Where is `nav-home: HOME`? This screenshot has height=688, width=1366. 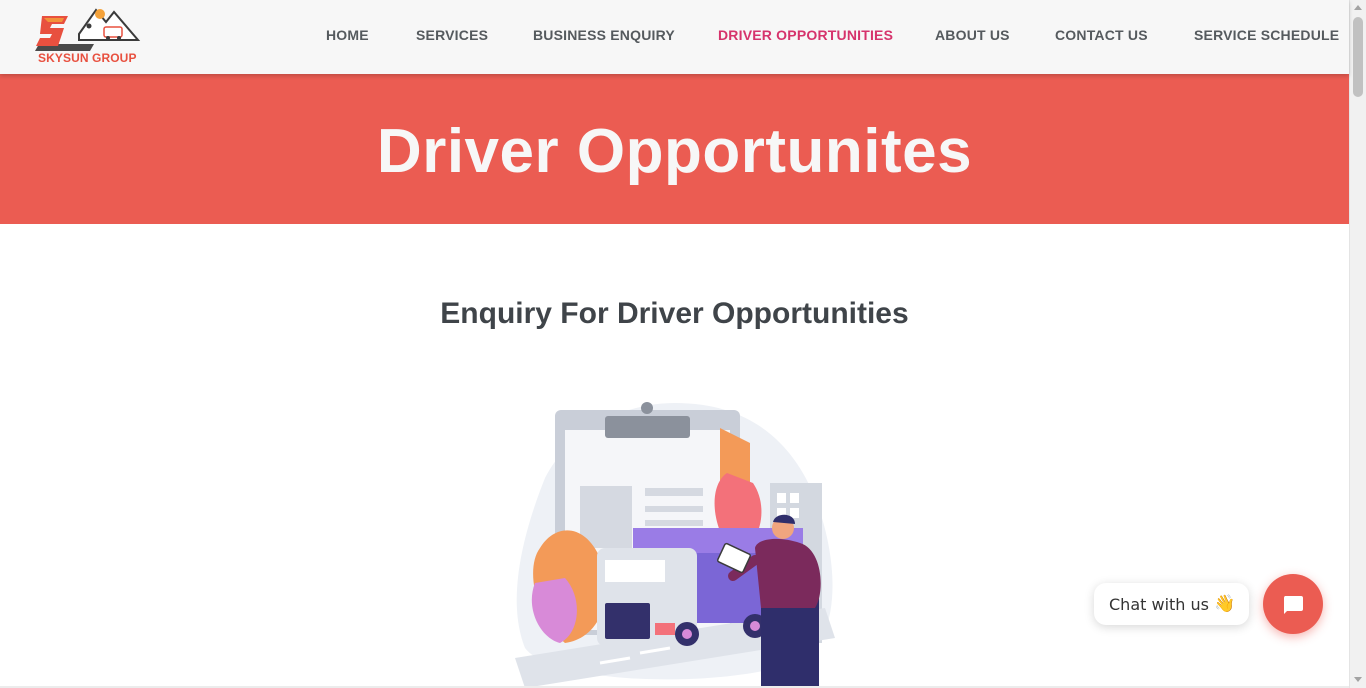
nav-home: HOME is located at coordinates (347, 35).